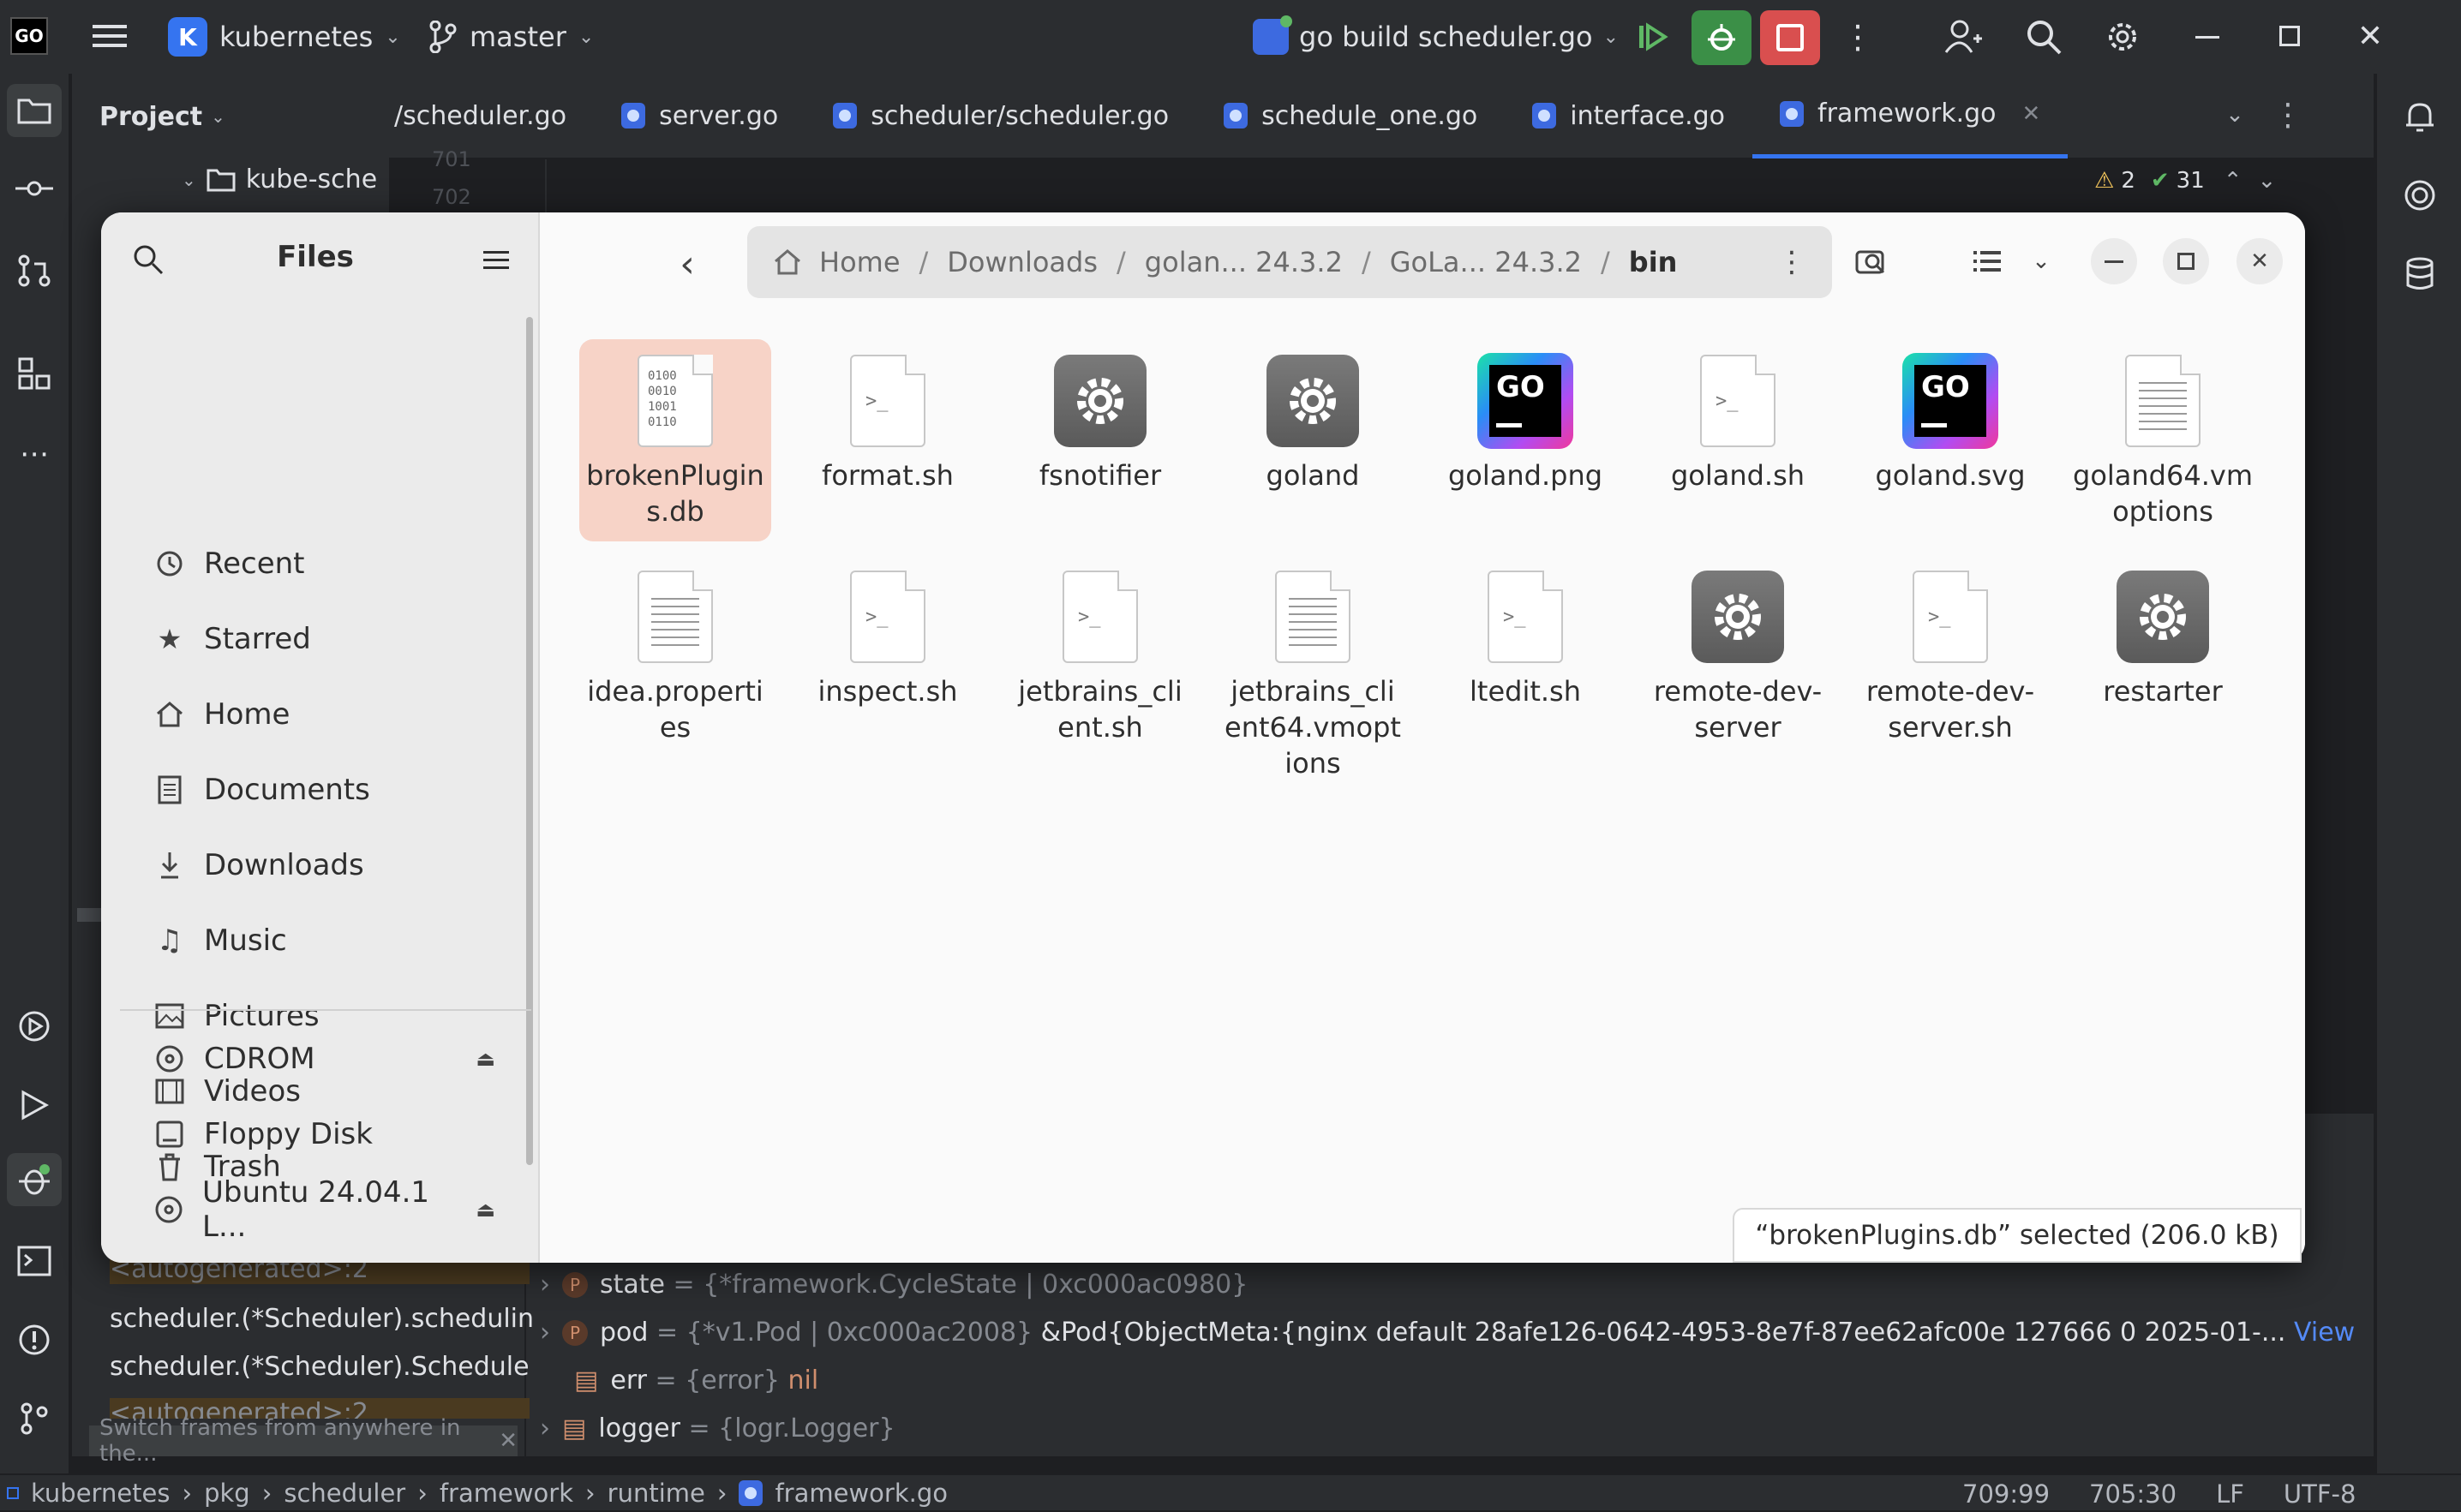  What do you see at coordinates (2207, 37) in the screenshot?
I see `minimize-icon` at bounding box center [2207, 37].